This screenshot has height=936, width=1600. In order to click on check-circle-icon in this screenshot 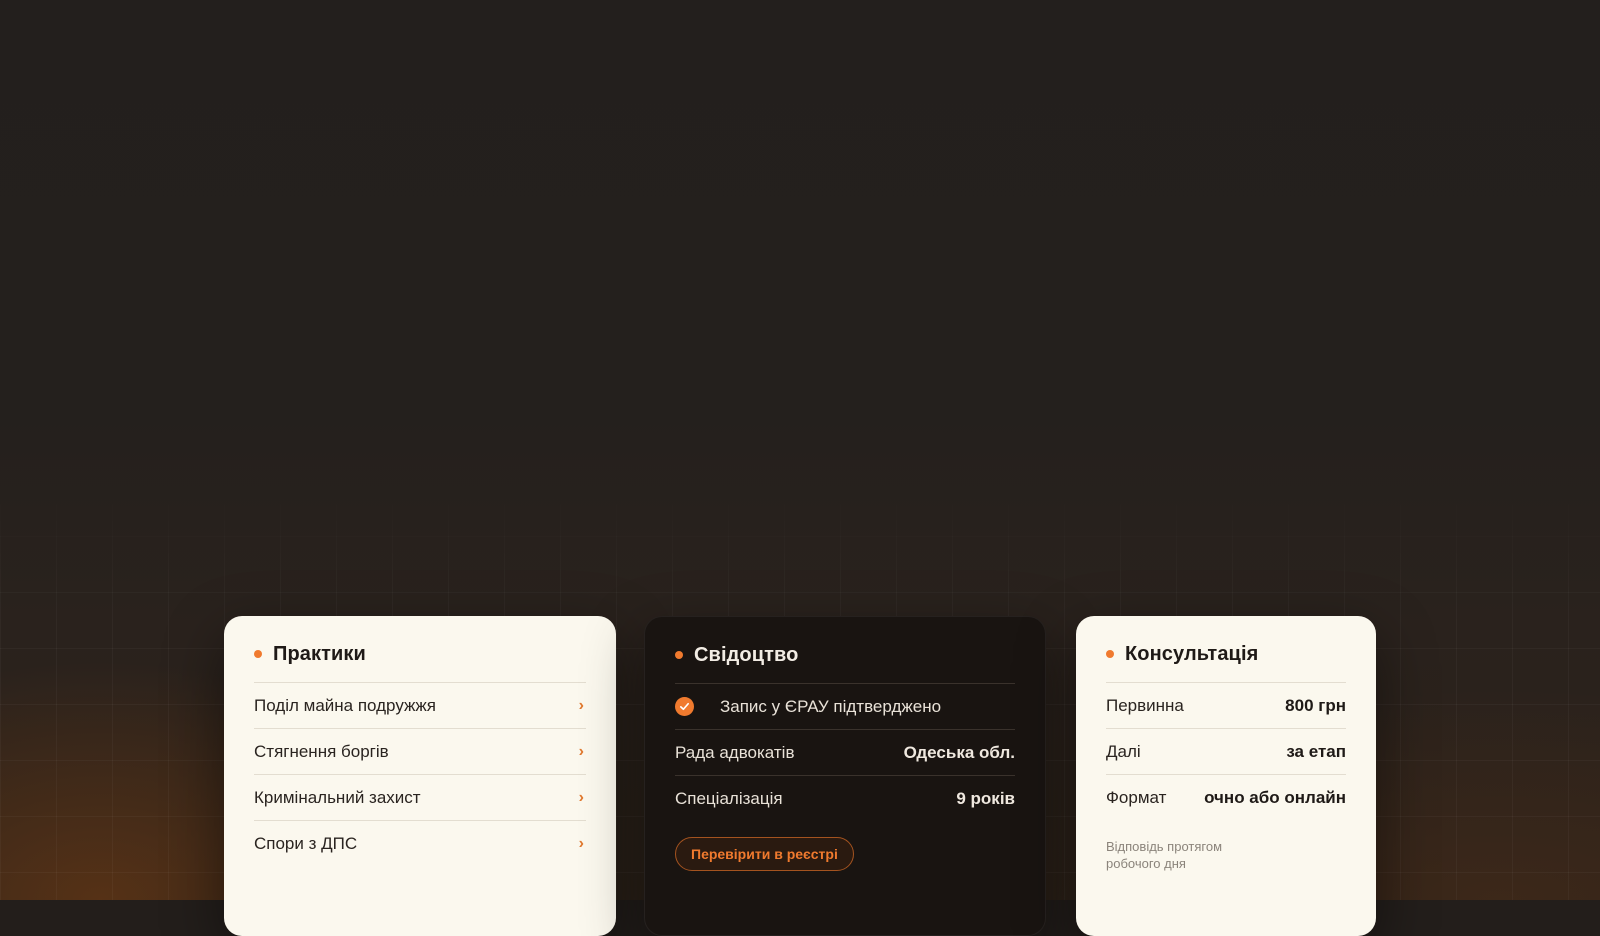, I will do `click(684, 706)`.